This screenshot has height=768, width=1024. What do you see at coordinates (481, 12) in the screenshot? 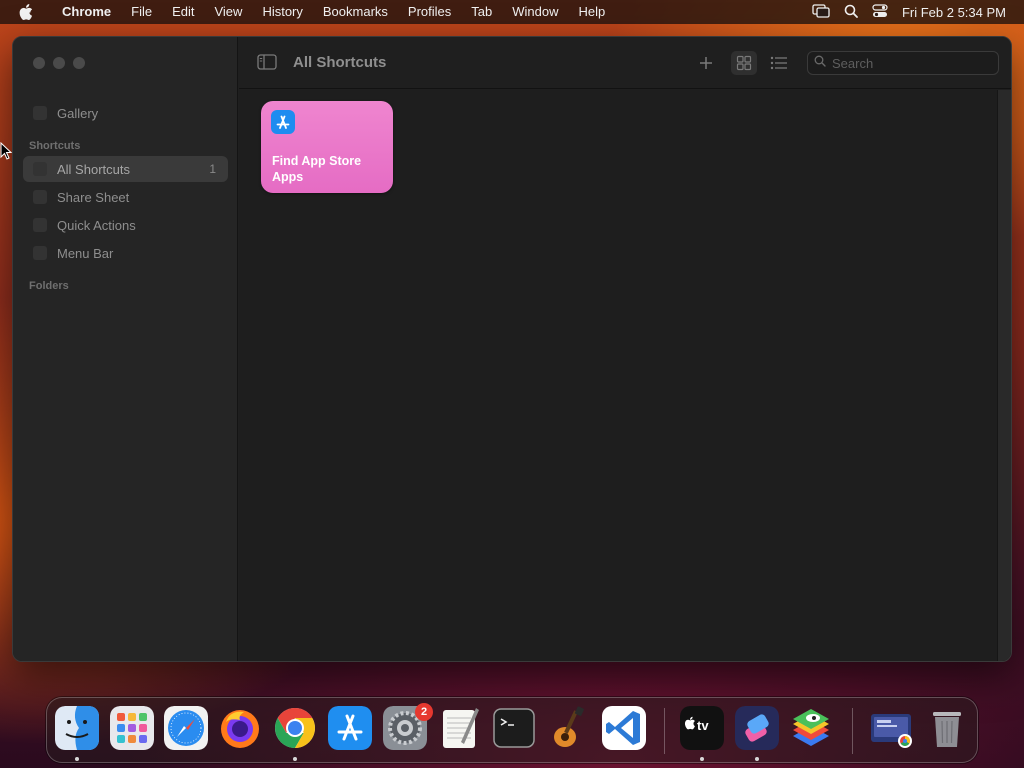
I see `menu-tab: Tab` at bounding box center [481, 12].